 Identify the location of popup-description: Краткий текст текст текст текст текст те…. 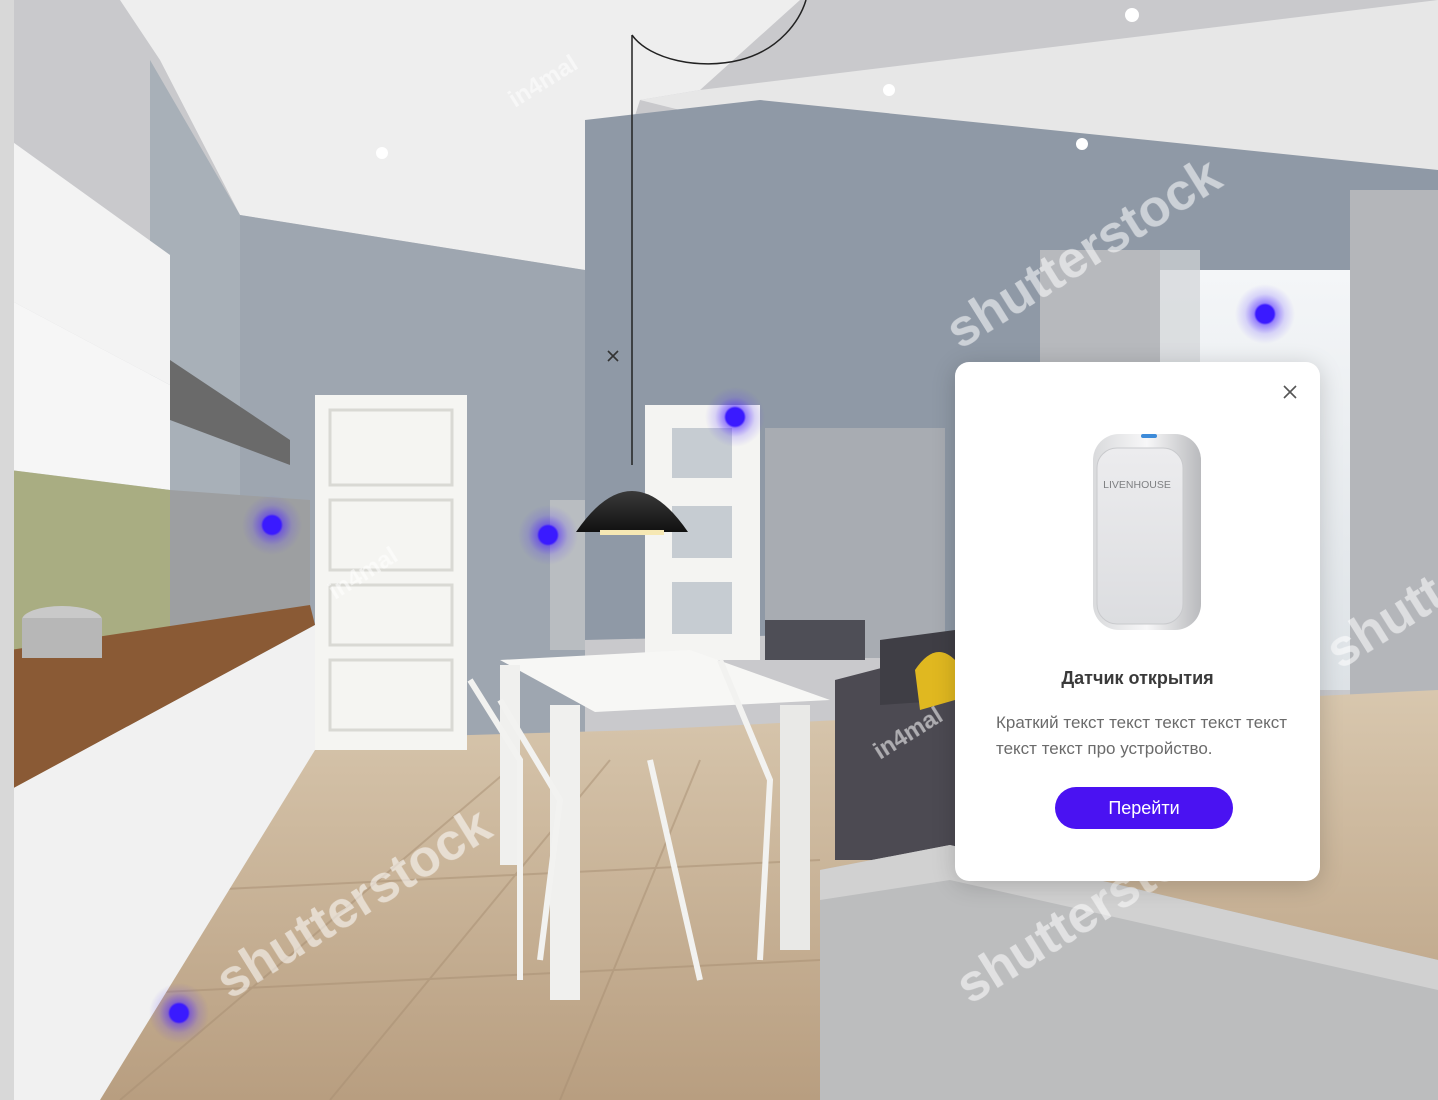
(1142, 735).